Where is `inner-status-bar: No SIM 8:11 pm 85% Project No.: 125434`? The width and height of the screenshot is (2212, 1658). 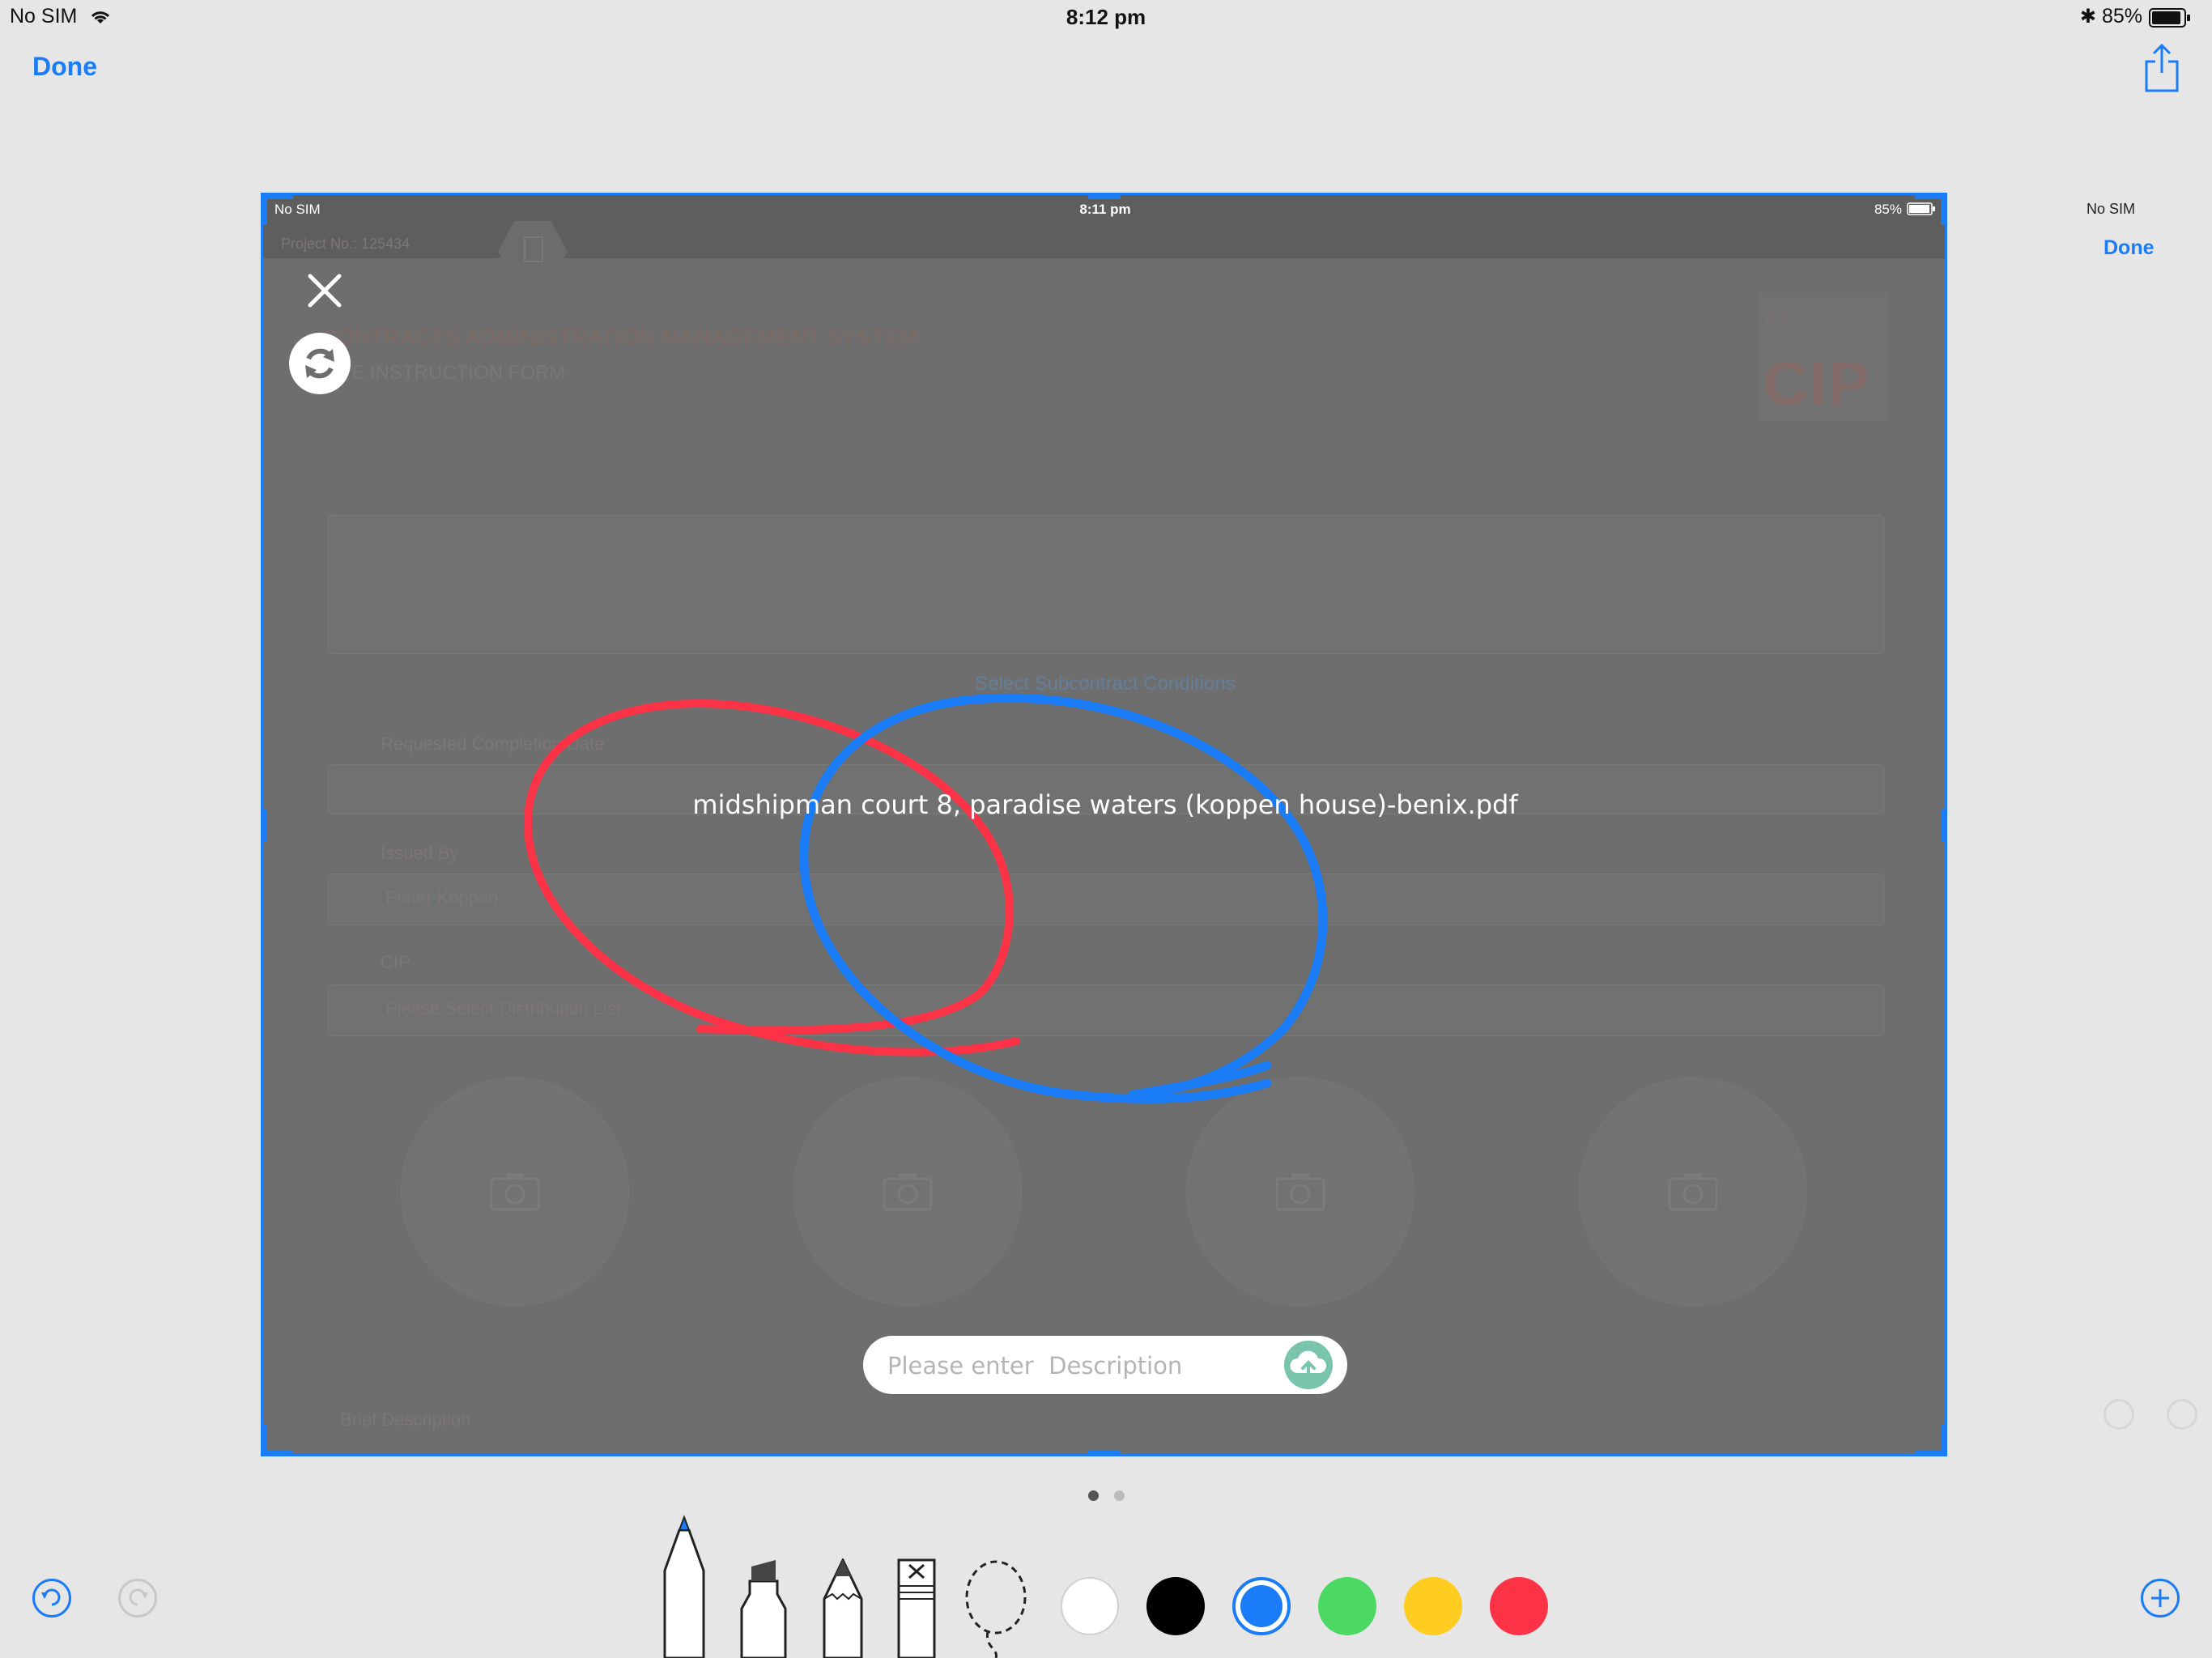
inner-status-bar: No SIM 8:11 pm 85% Project No.: 125434 is located at coordinates (1105, 239).